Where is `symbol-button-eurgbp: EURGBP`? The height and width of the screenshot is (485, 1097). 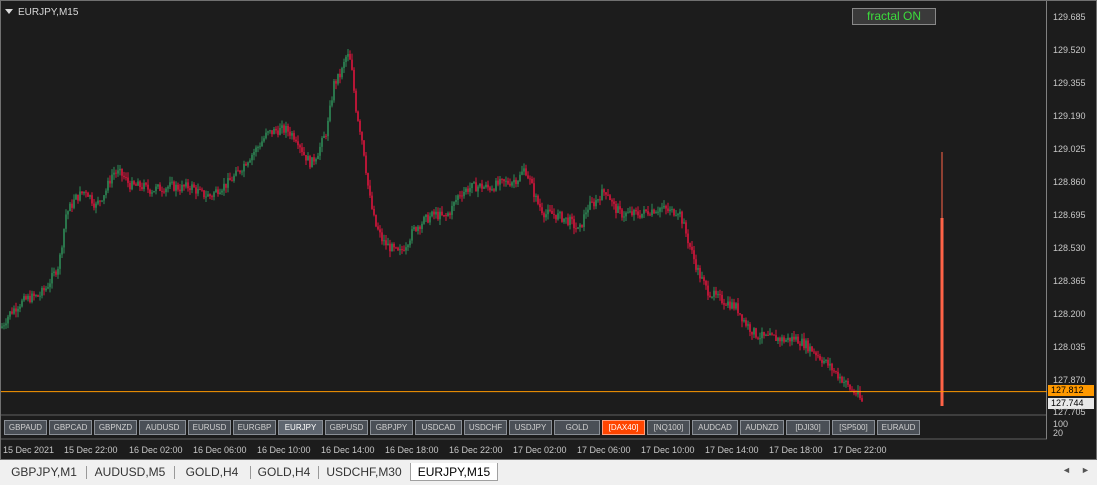 symbol-button-eurgbp: EURGBP is located at coordinates (254, 427).